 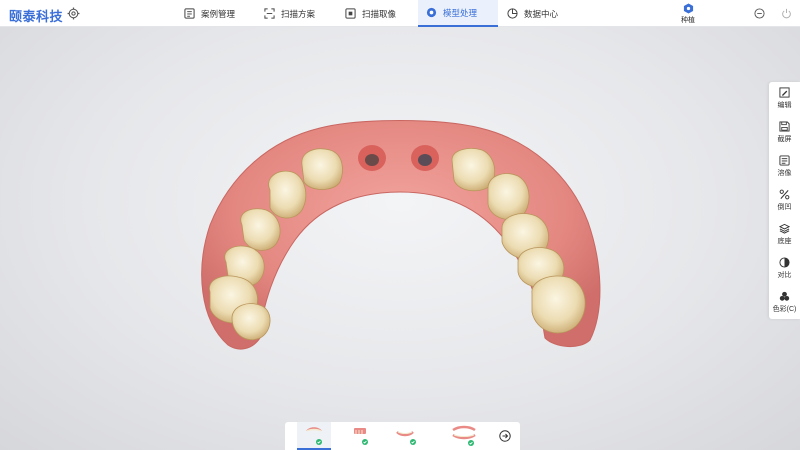 What do you see at coordinates (784, 126) in the screenshot?
I see `screenshot-icon` at bounding box center [784, 126].